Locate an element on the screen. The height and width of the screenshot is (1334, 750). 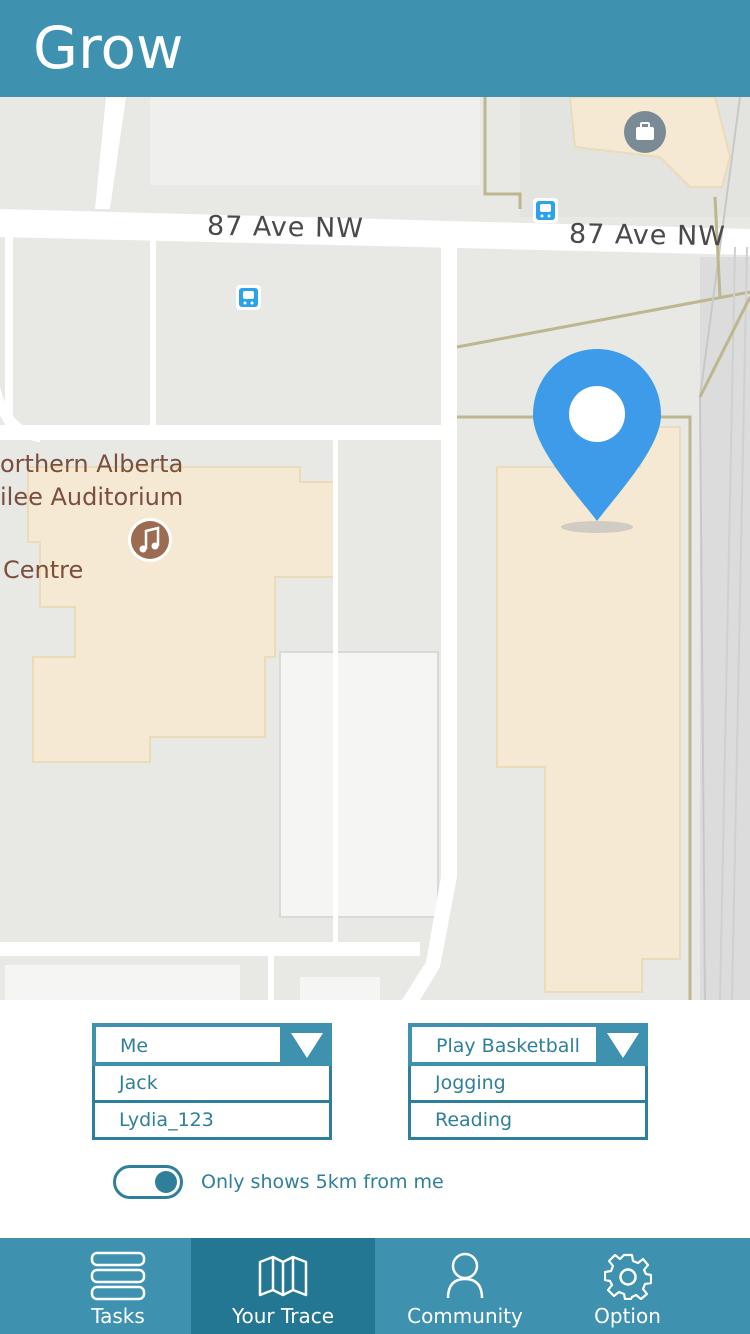
tab-tasks: Tasks is located at coordinates (118, 1286).